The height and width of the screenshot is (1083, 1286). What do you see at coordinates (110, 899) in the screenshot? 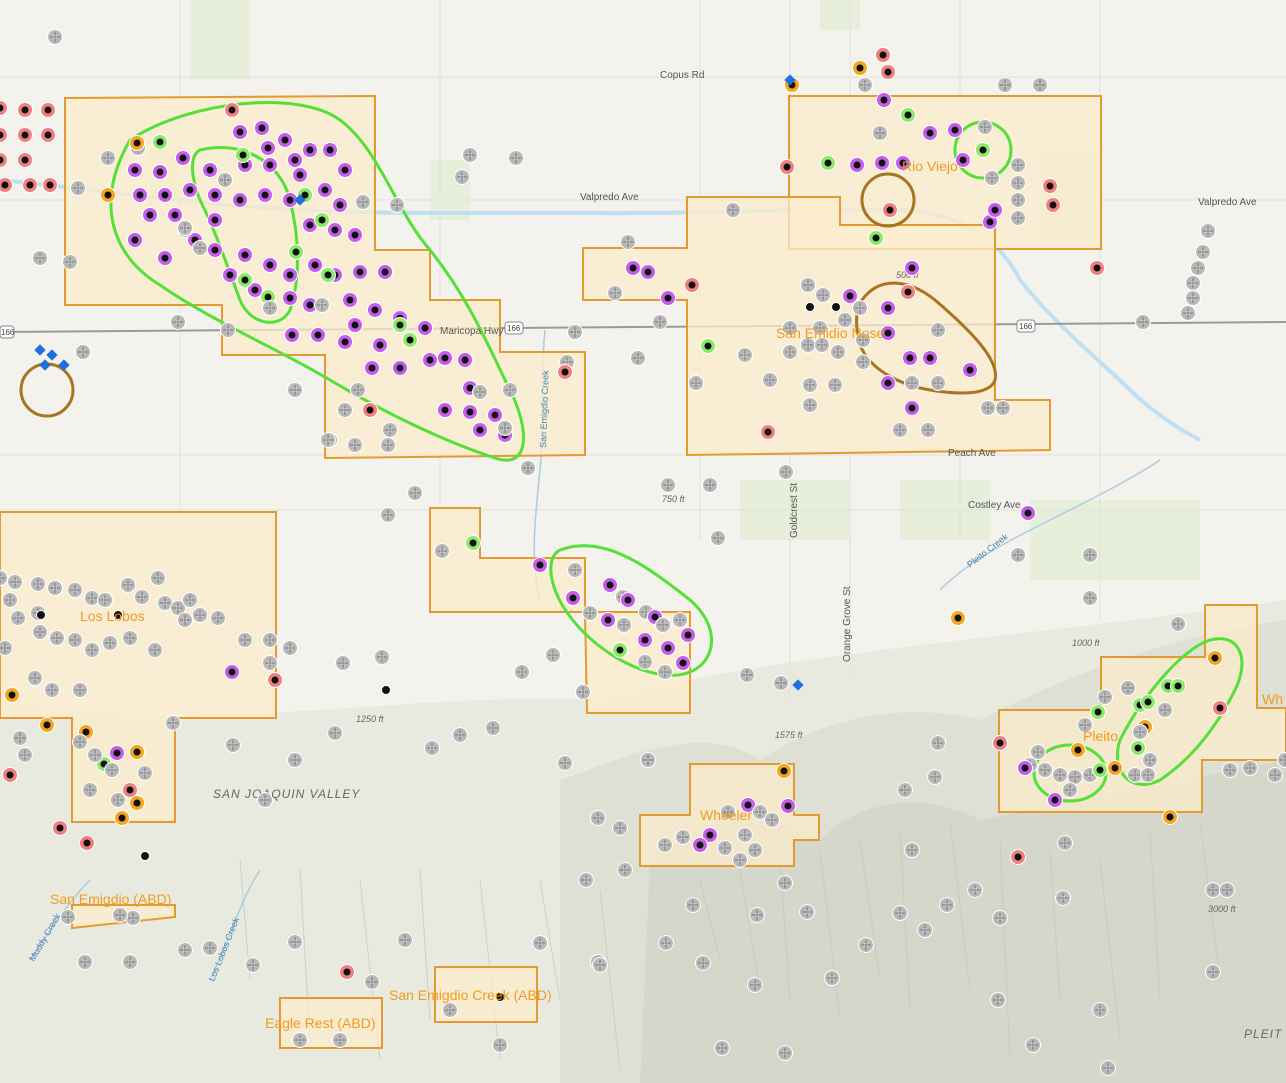
I see `san-emigdio-abd-label: San Emigdio (ABD)` at bounding box center [110, 899].